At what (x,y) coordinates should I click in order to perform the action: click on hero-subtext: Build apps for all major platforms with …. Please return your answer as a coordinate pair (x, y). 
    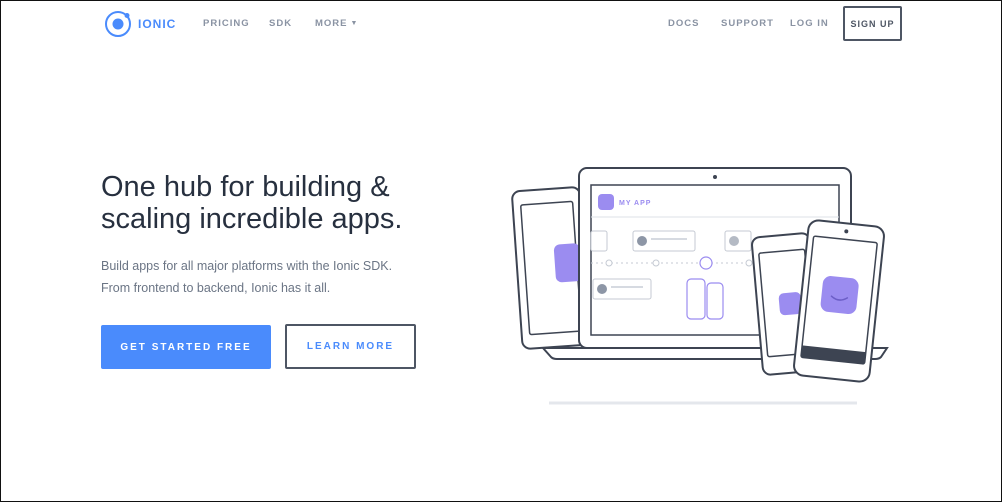
    Looking at the image, I should click on (266, 277).